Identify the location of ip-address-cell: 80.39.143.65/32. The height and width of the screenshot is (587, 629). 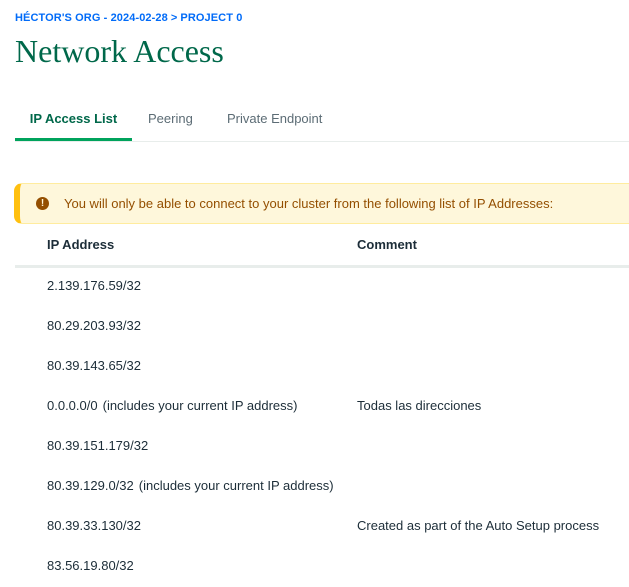
(94, 365).